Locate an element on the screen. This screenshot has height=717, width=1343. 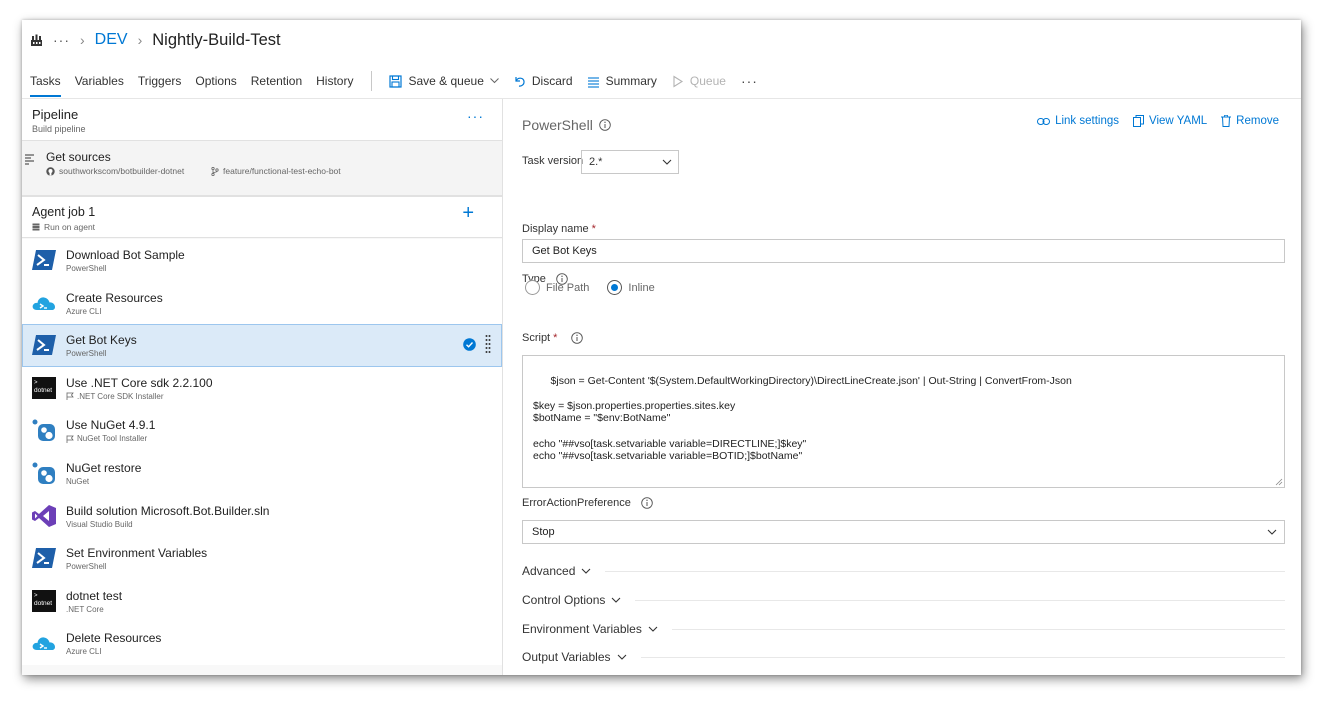
visual-studio-icon is located at coordinates (44, 515).